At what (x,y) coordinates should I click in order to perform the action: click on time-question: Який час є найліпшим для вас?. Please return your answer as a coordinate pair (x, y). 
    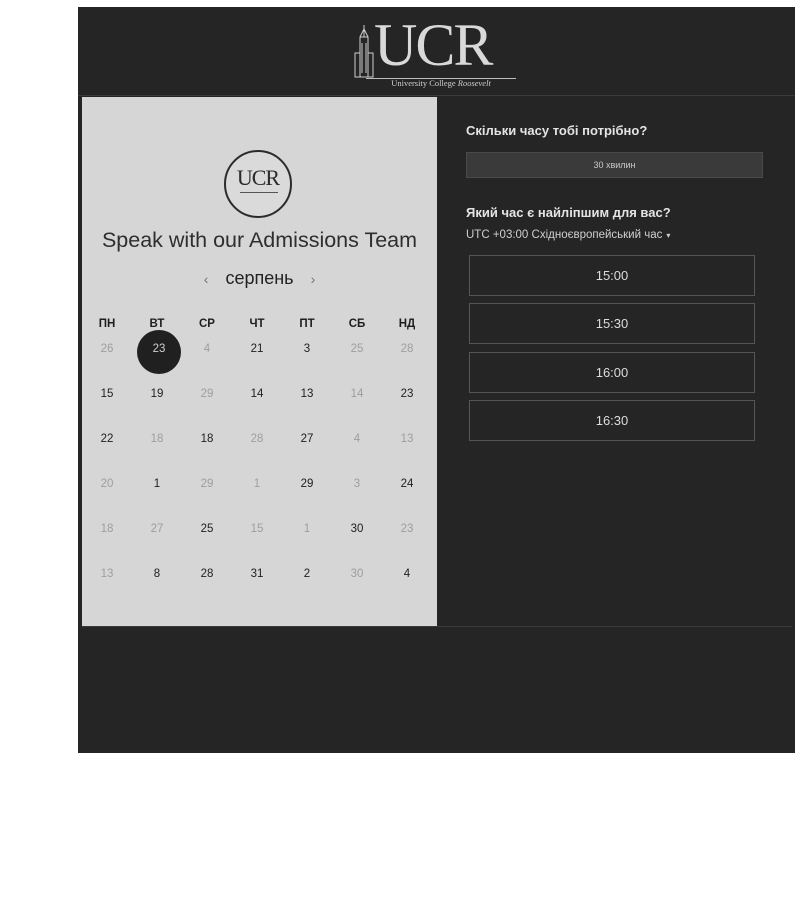
    Looking at the image, I should click on (568, 212).